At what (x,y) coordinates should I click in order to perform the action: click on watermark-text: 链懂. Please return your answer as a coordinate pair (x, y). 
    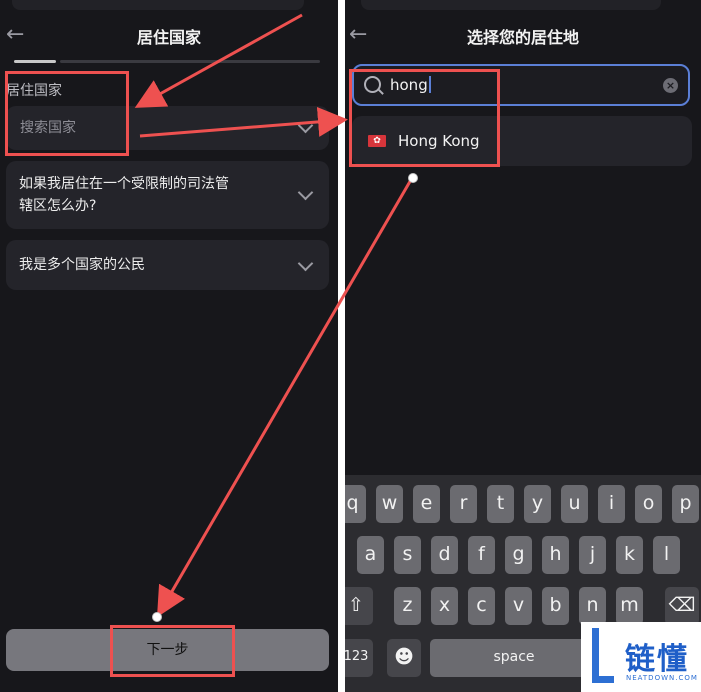
    Looking at the image, I should click on (657, 659).